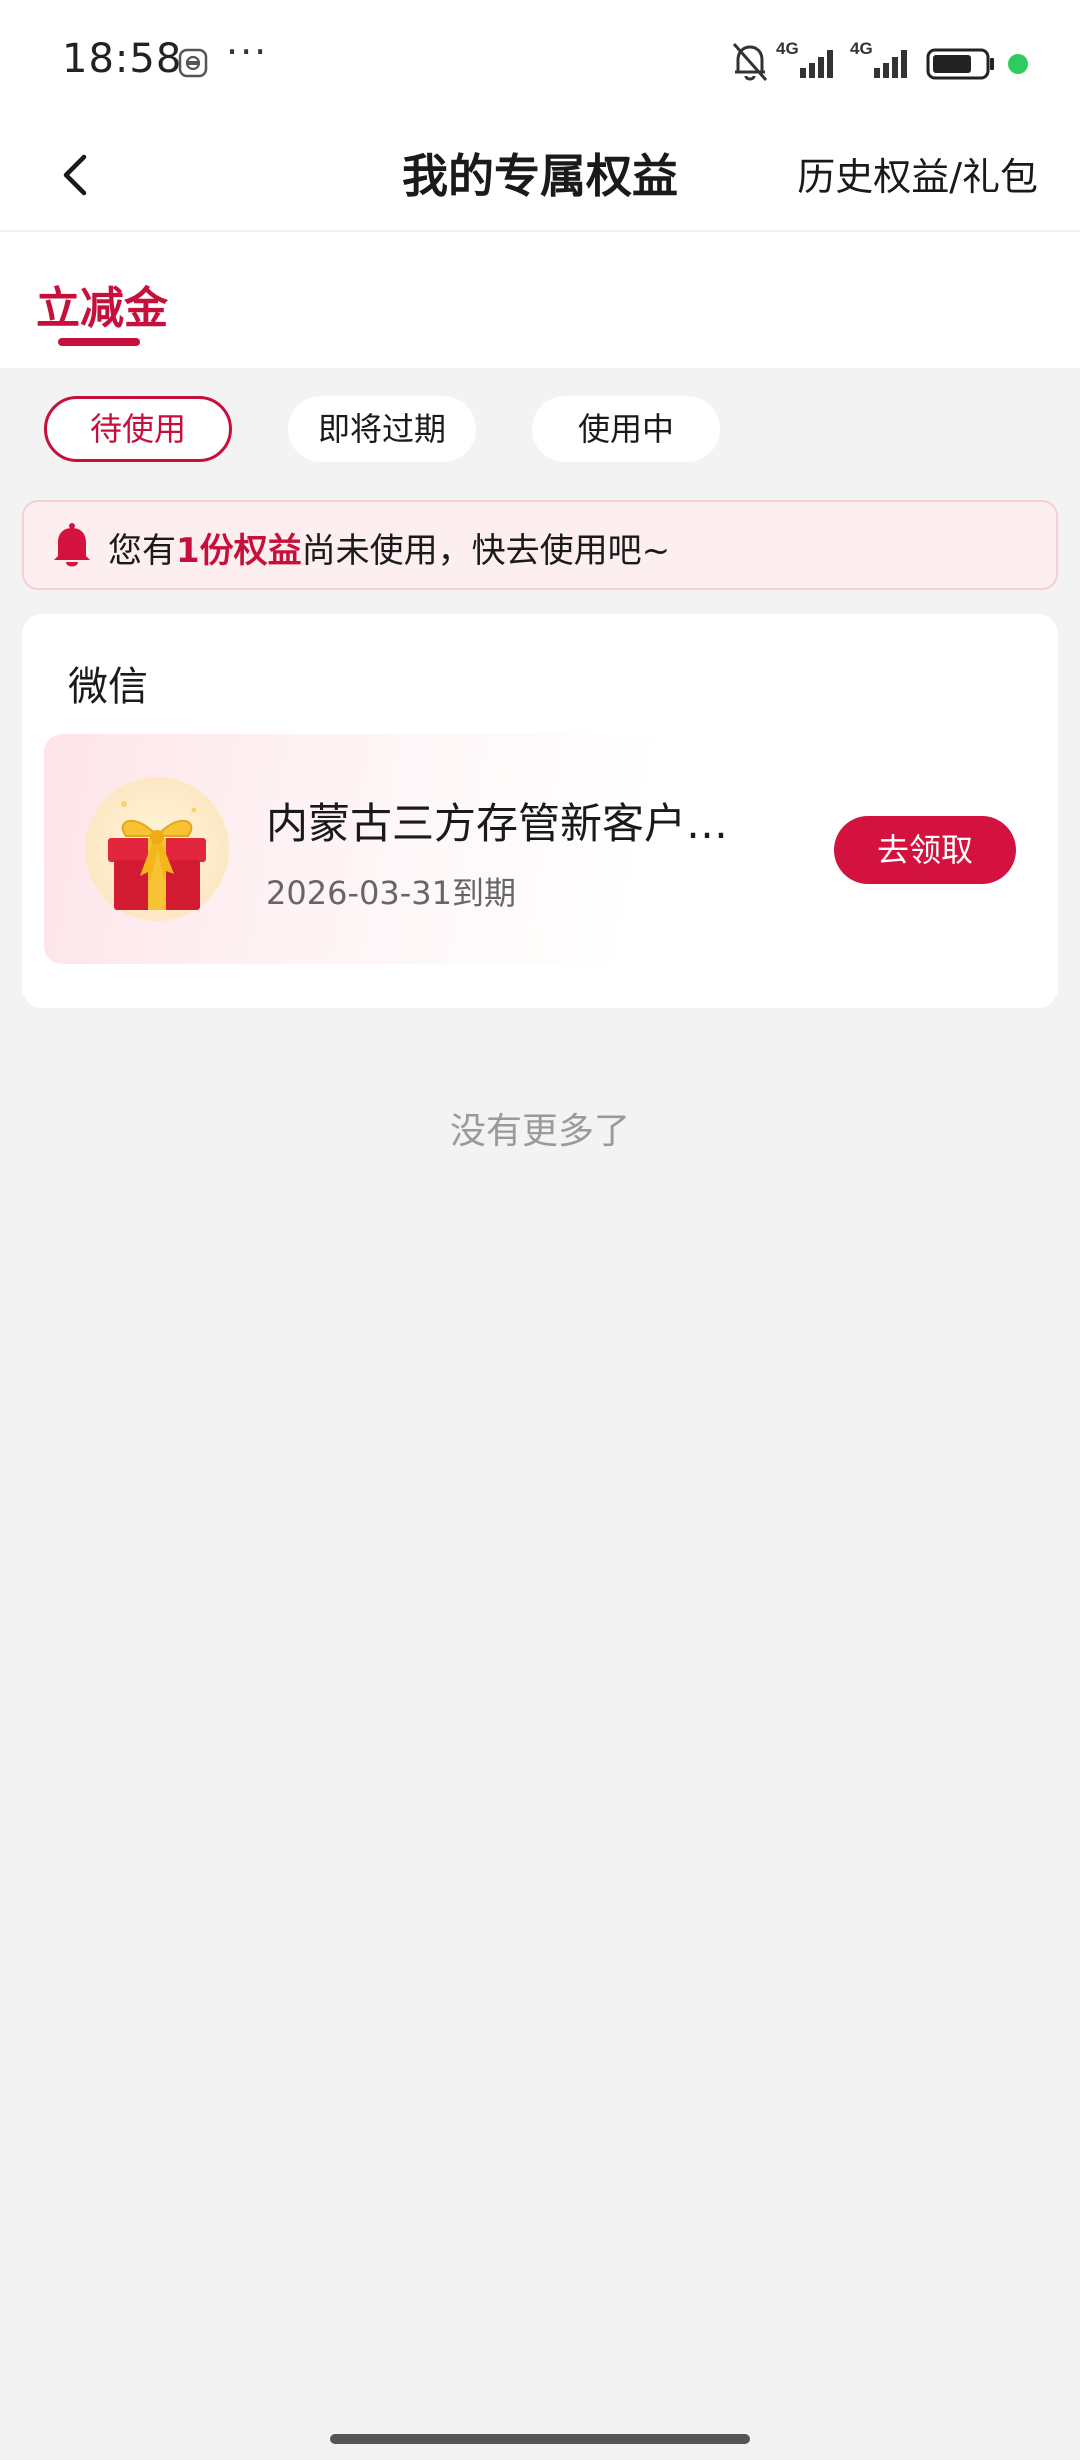 The image size is (1080, 2460). What do you see at coordinates (122, 59) in the screenshot?
I see `status-time: 18:58` at bounding box center [122, 59].